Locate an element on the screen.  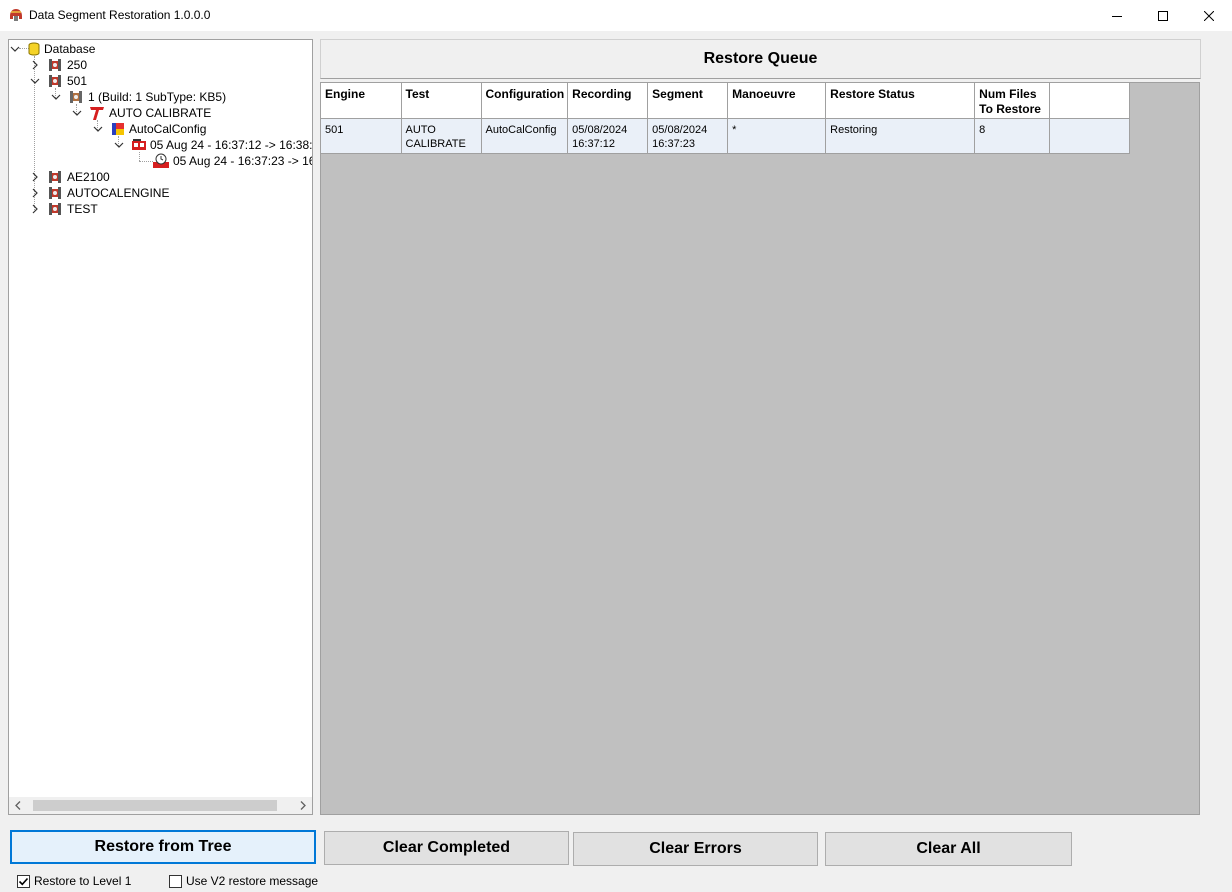
tree-node-engine-autocalengine: AUTOCALENGINE is located at coordinates (107, 193).